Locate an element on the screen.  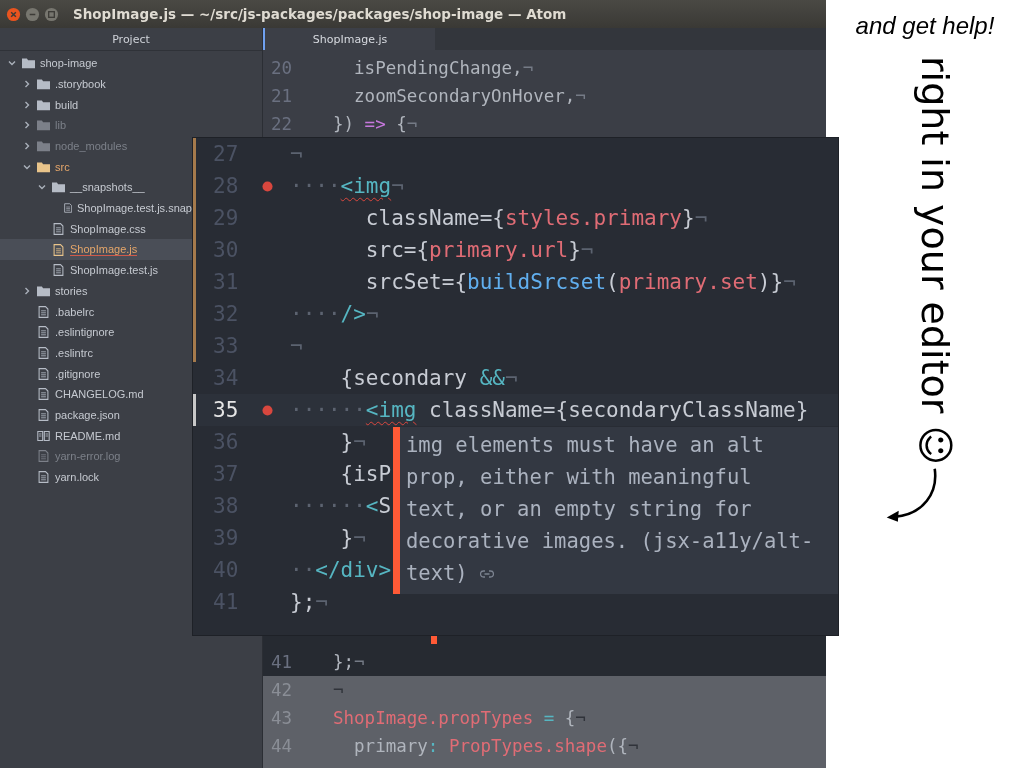
code-line: ····<img¬ is located at coordinates (347, 186).